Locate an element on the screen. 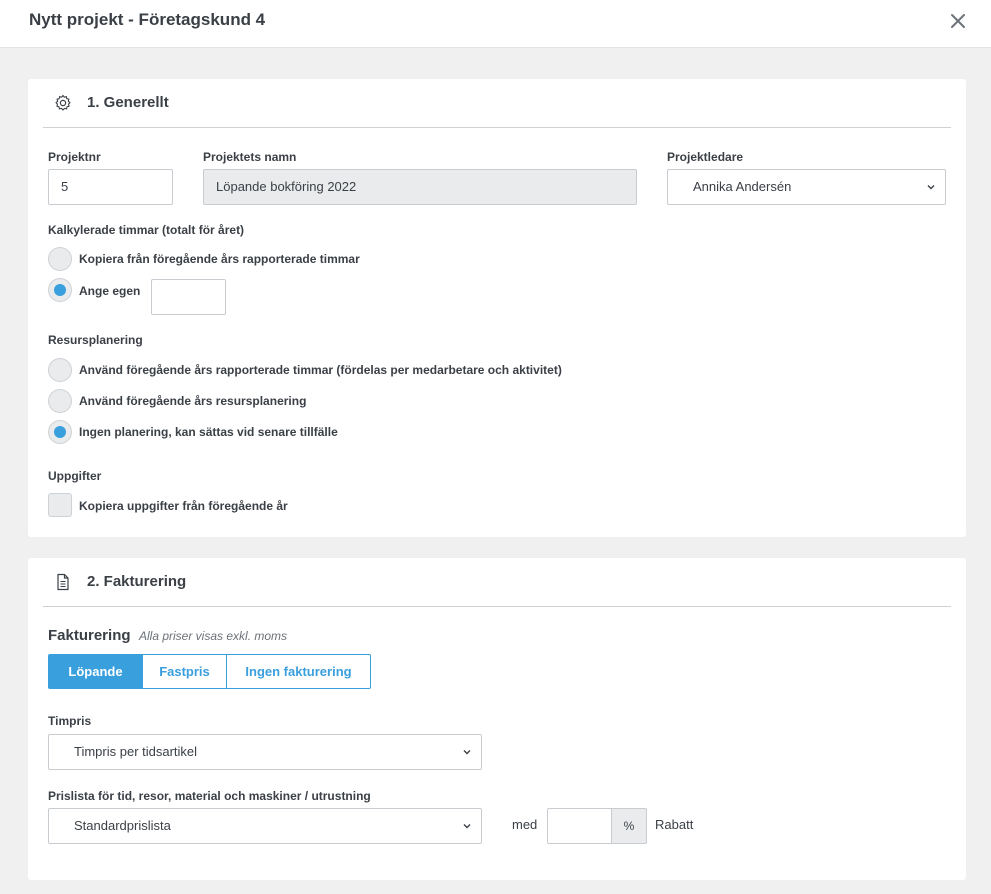 This screenshot has width=991, height=894. resource-option-planning-label: Använd föregående års resursplanering is located at coordinates (193, 401).